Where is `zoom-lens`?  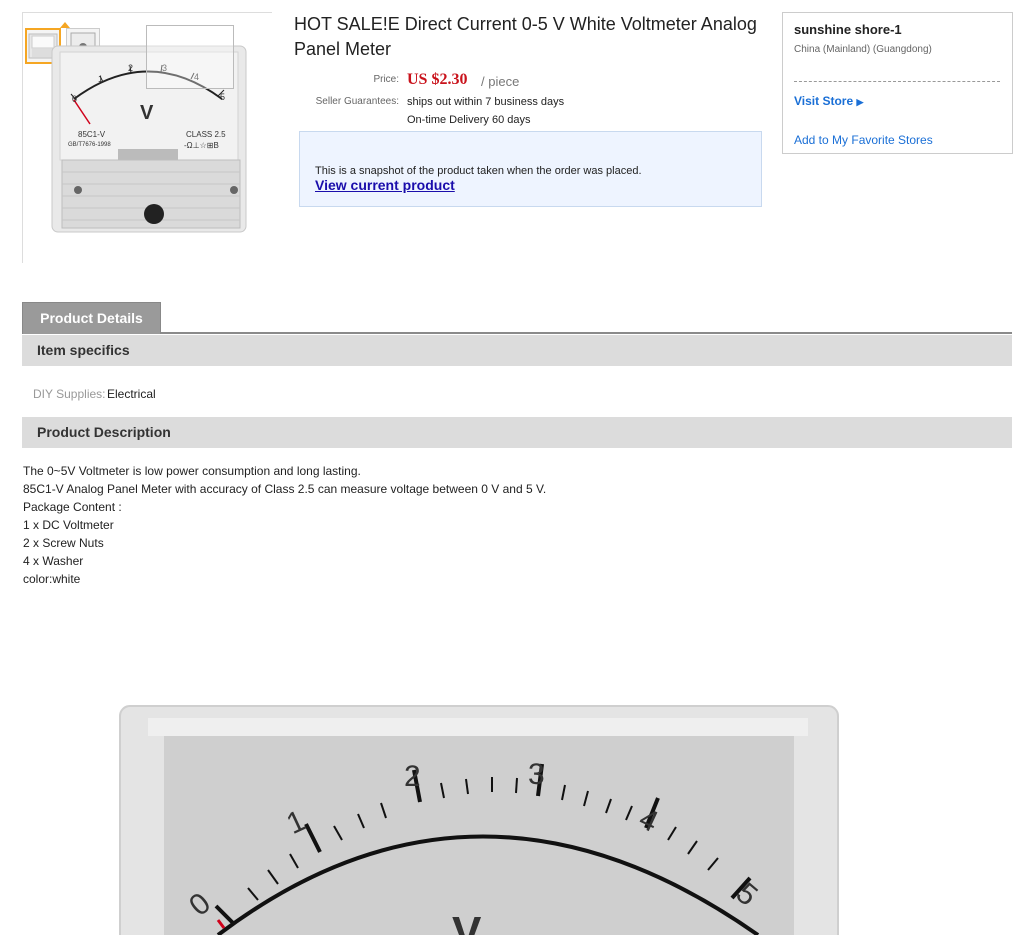
zoom-lens is located at coordinates (190, 57).